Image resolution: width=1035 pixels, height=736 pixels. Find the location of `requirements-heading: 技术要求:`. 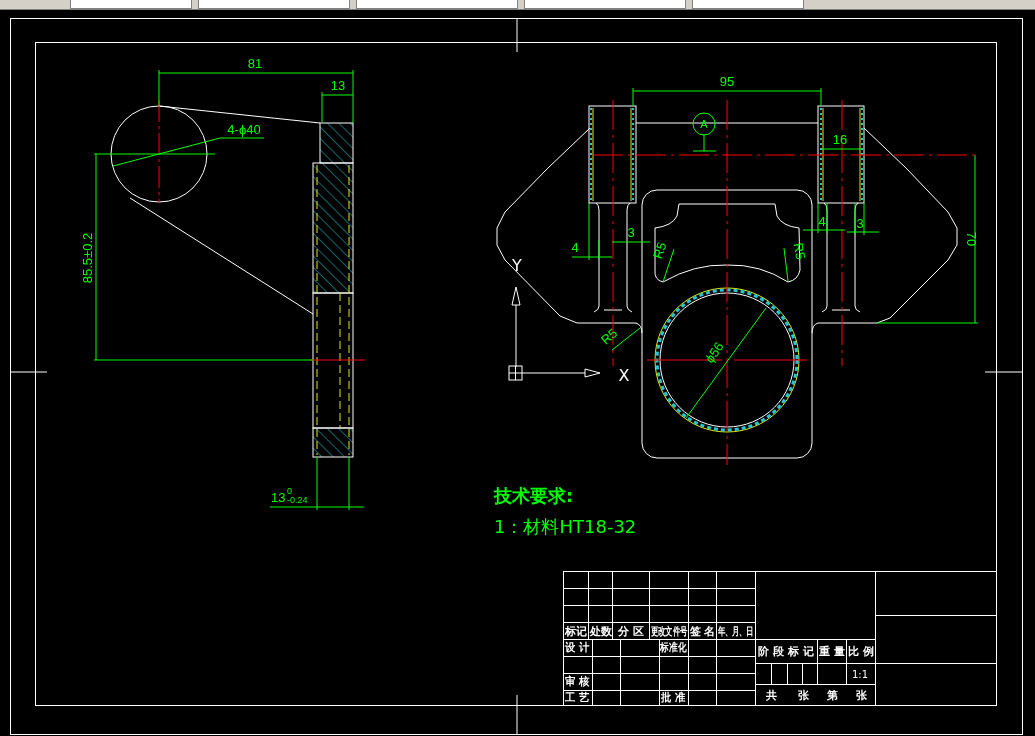

requirements-heading: 技术要求: is located at coordinates (534, 495).